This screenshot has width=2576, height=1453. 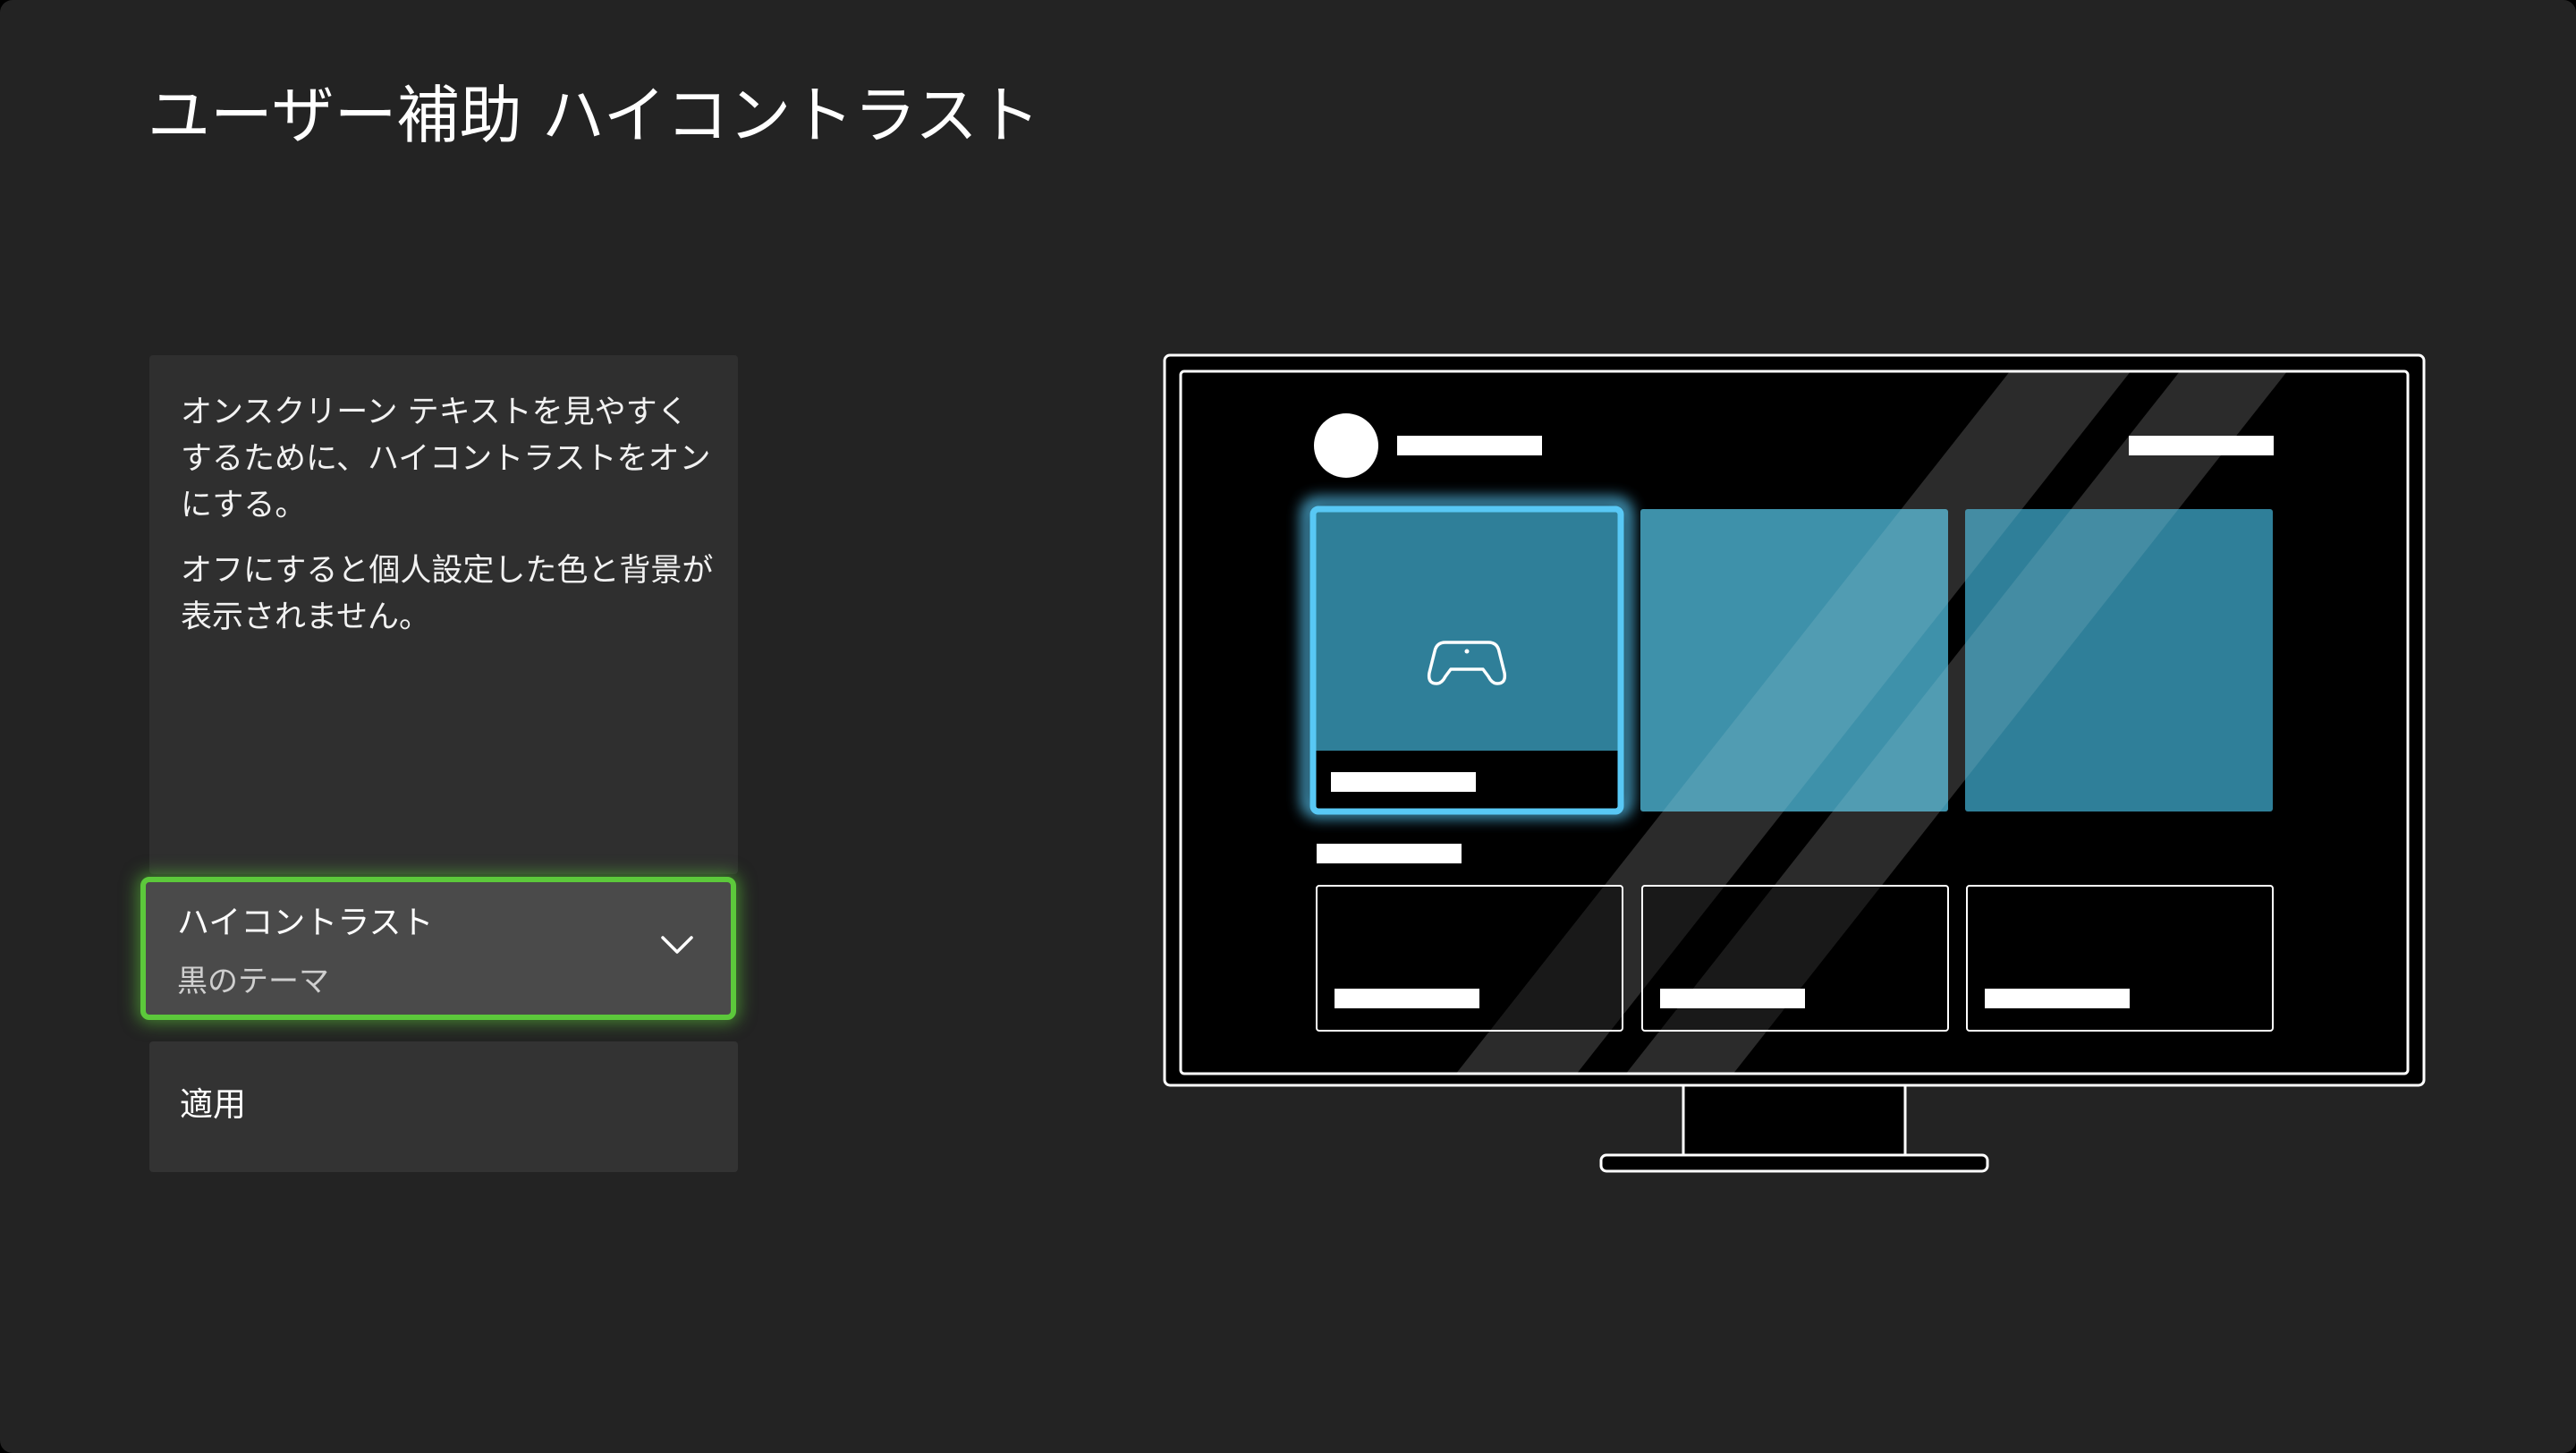 I want to click on tv-stand, so click(x=1794, y=1126).